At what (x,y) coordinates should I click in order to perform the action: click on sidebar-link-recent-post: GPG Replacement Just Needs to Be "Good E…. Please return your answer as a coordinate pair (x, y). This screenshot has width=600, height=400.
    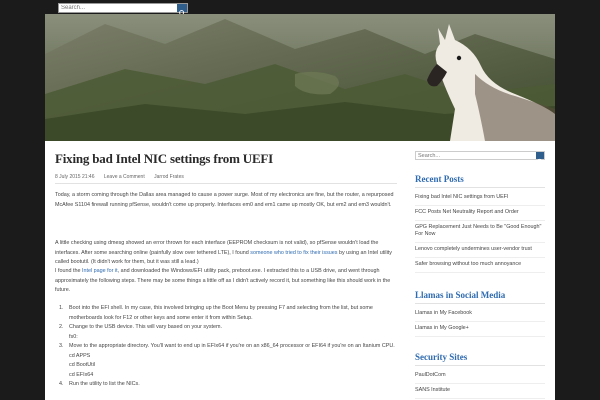
    Looking at the image, I should click on (480, 232).